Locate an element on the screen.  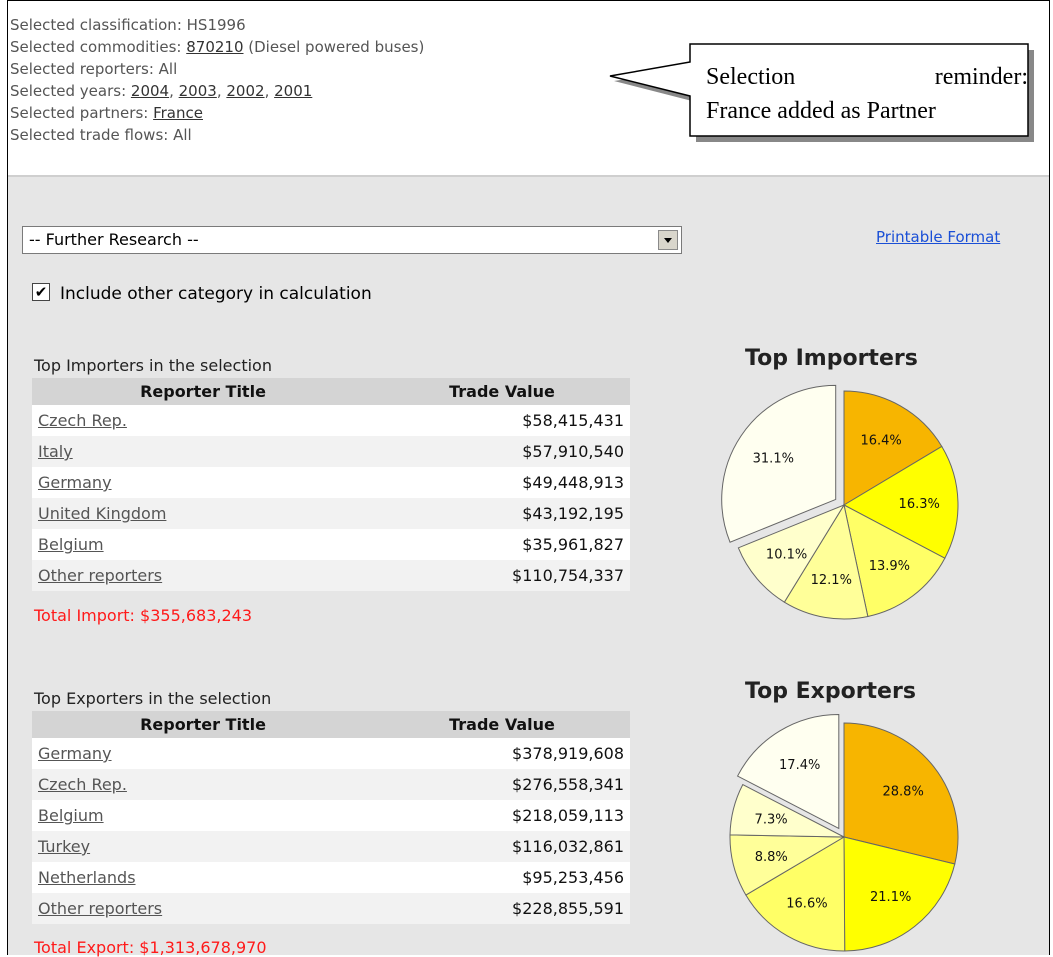
flows-value: All is located at coordinates (182, 135).